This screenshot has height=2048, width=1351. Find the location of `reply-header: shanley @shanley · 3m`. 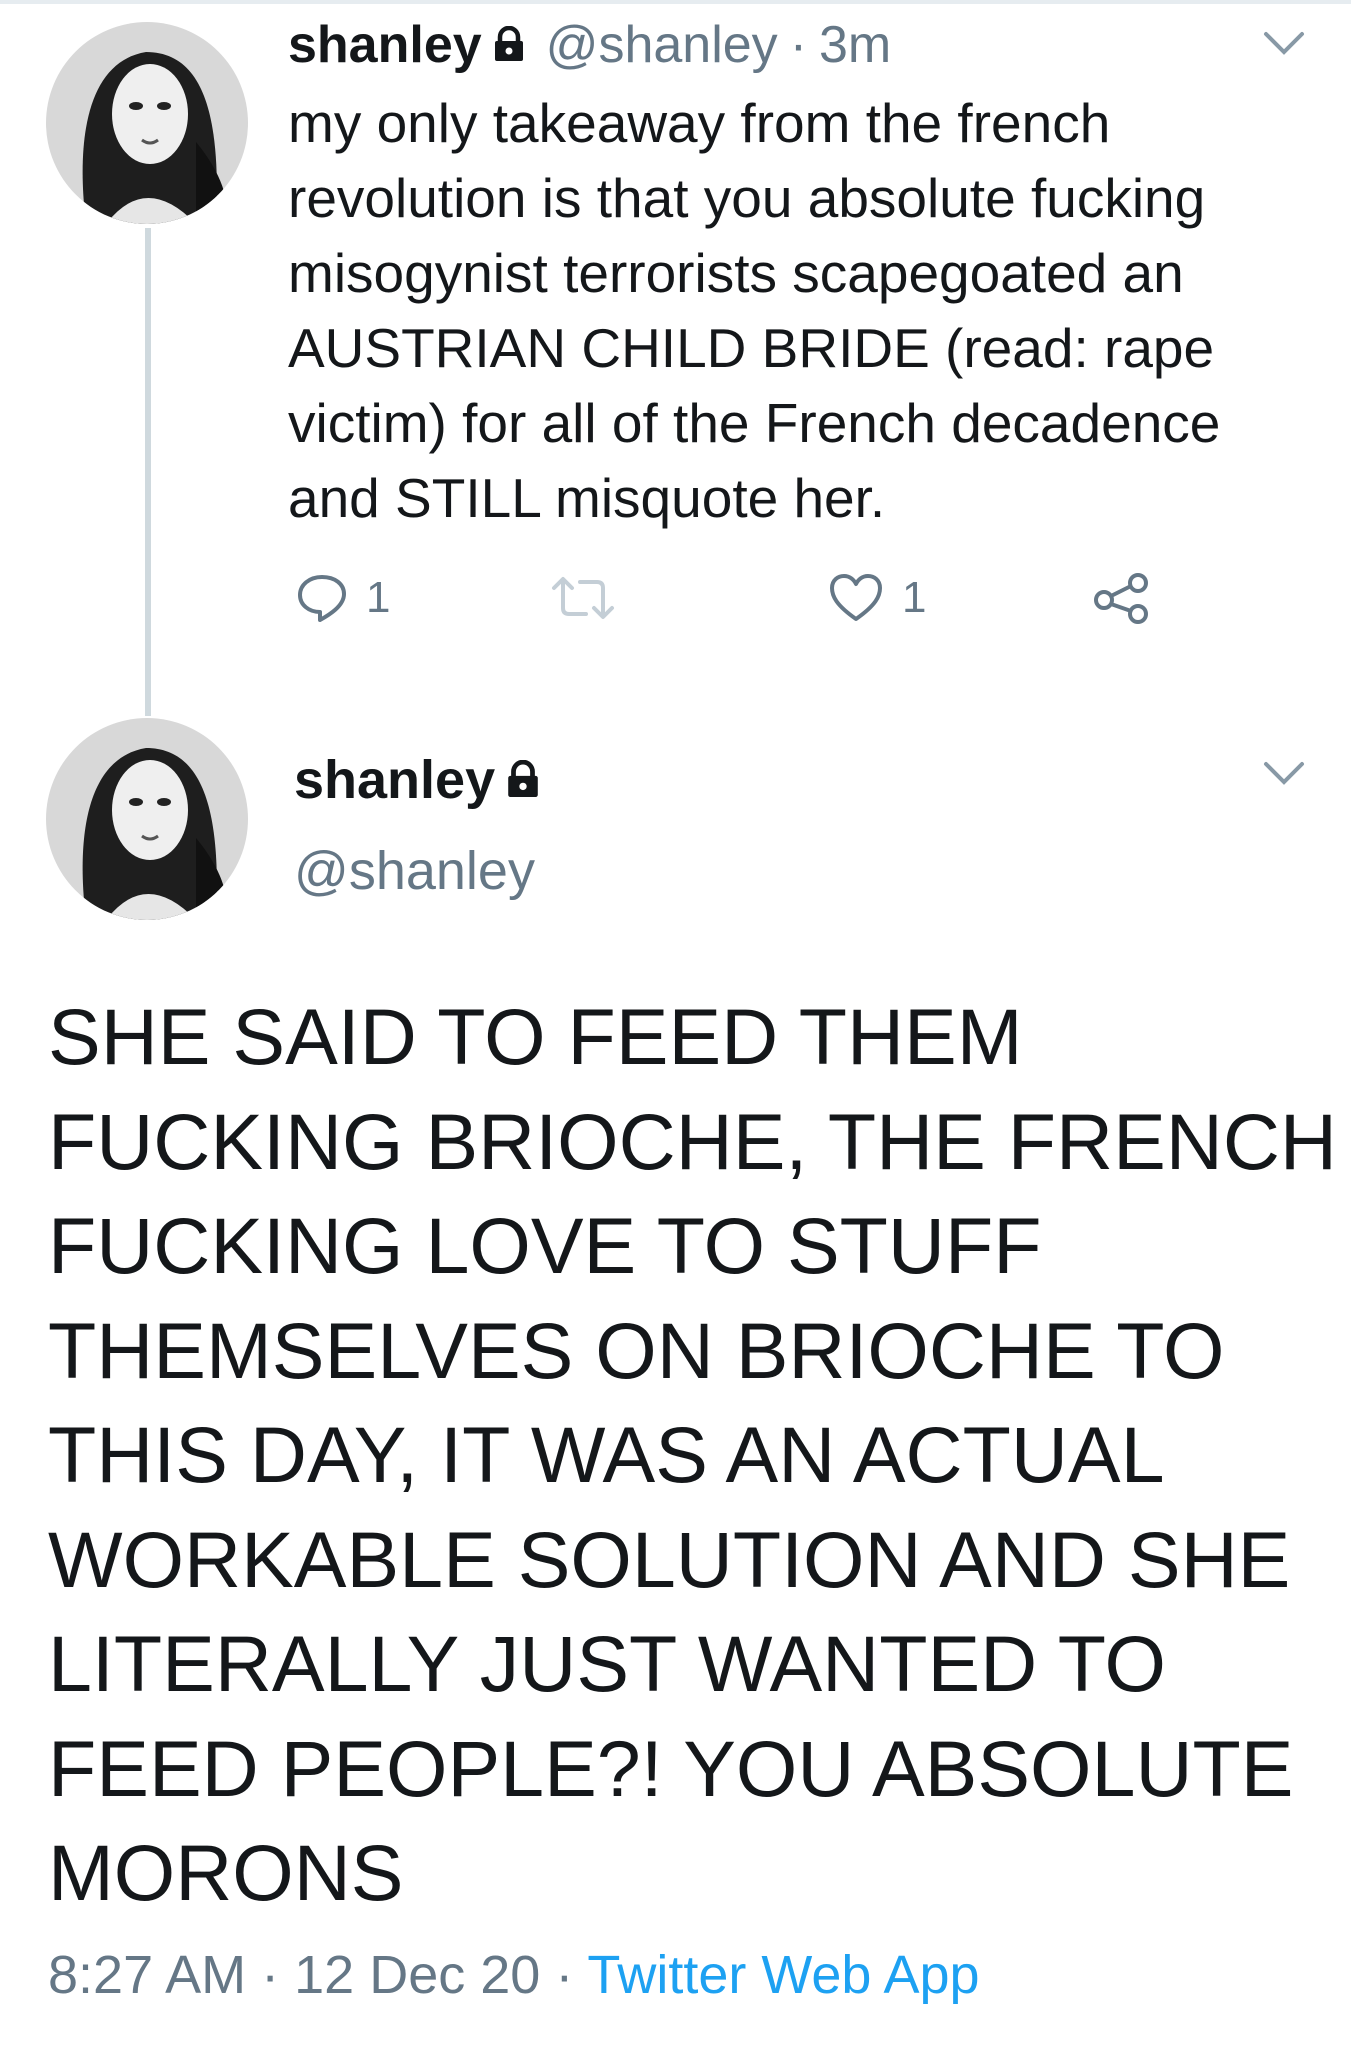

reply-header: shanley @shanley · 3m is located at coordinates (589, 45).